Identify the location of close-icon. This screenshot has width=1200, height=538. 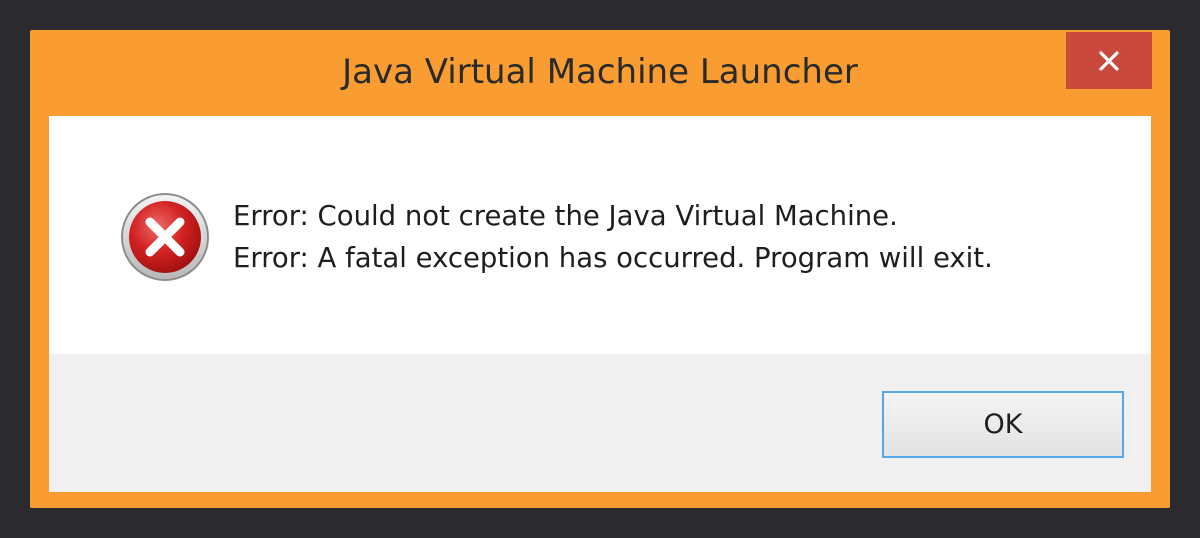
(1109, 61).